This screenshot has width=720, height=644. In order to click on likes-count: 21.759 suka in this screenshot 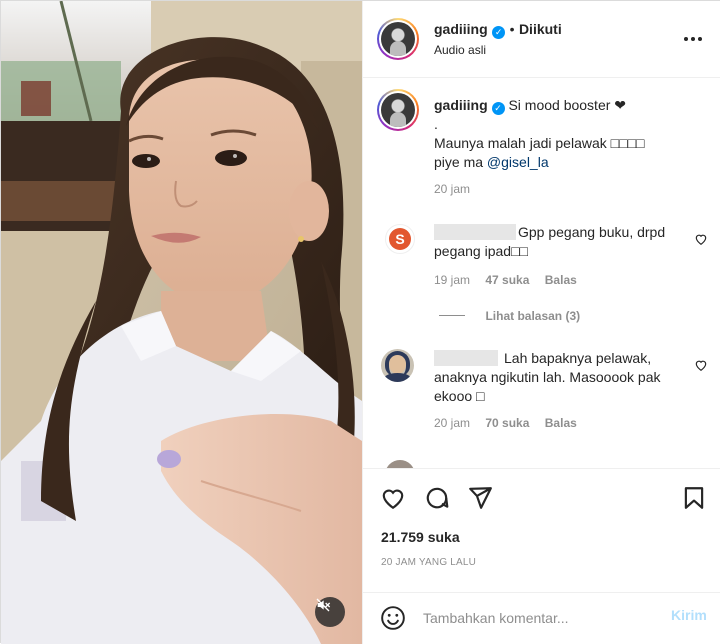, I will do `click(420, 537)`.